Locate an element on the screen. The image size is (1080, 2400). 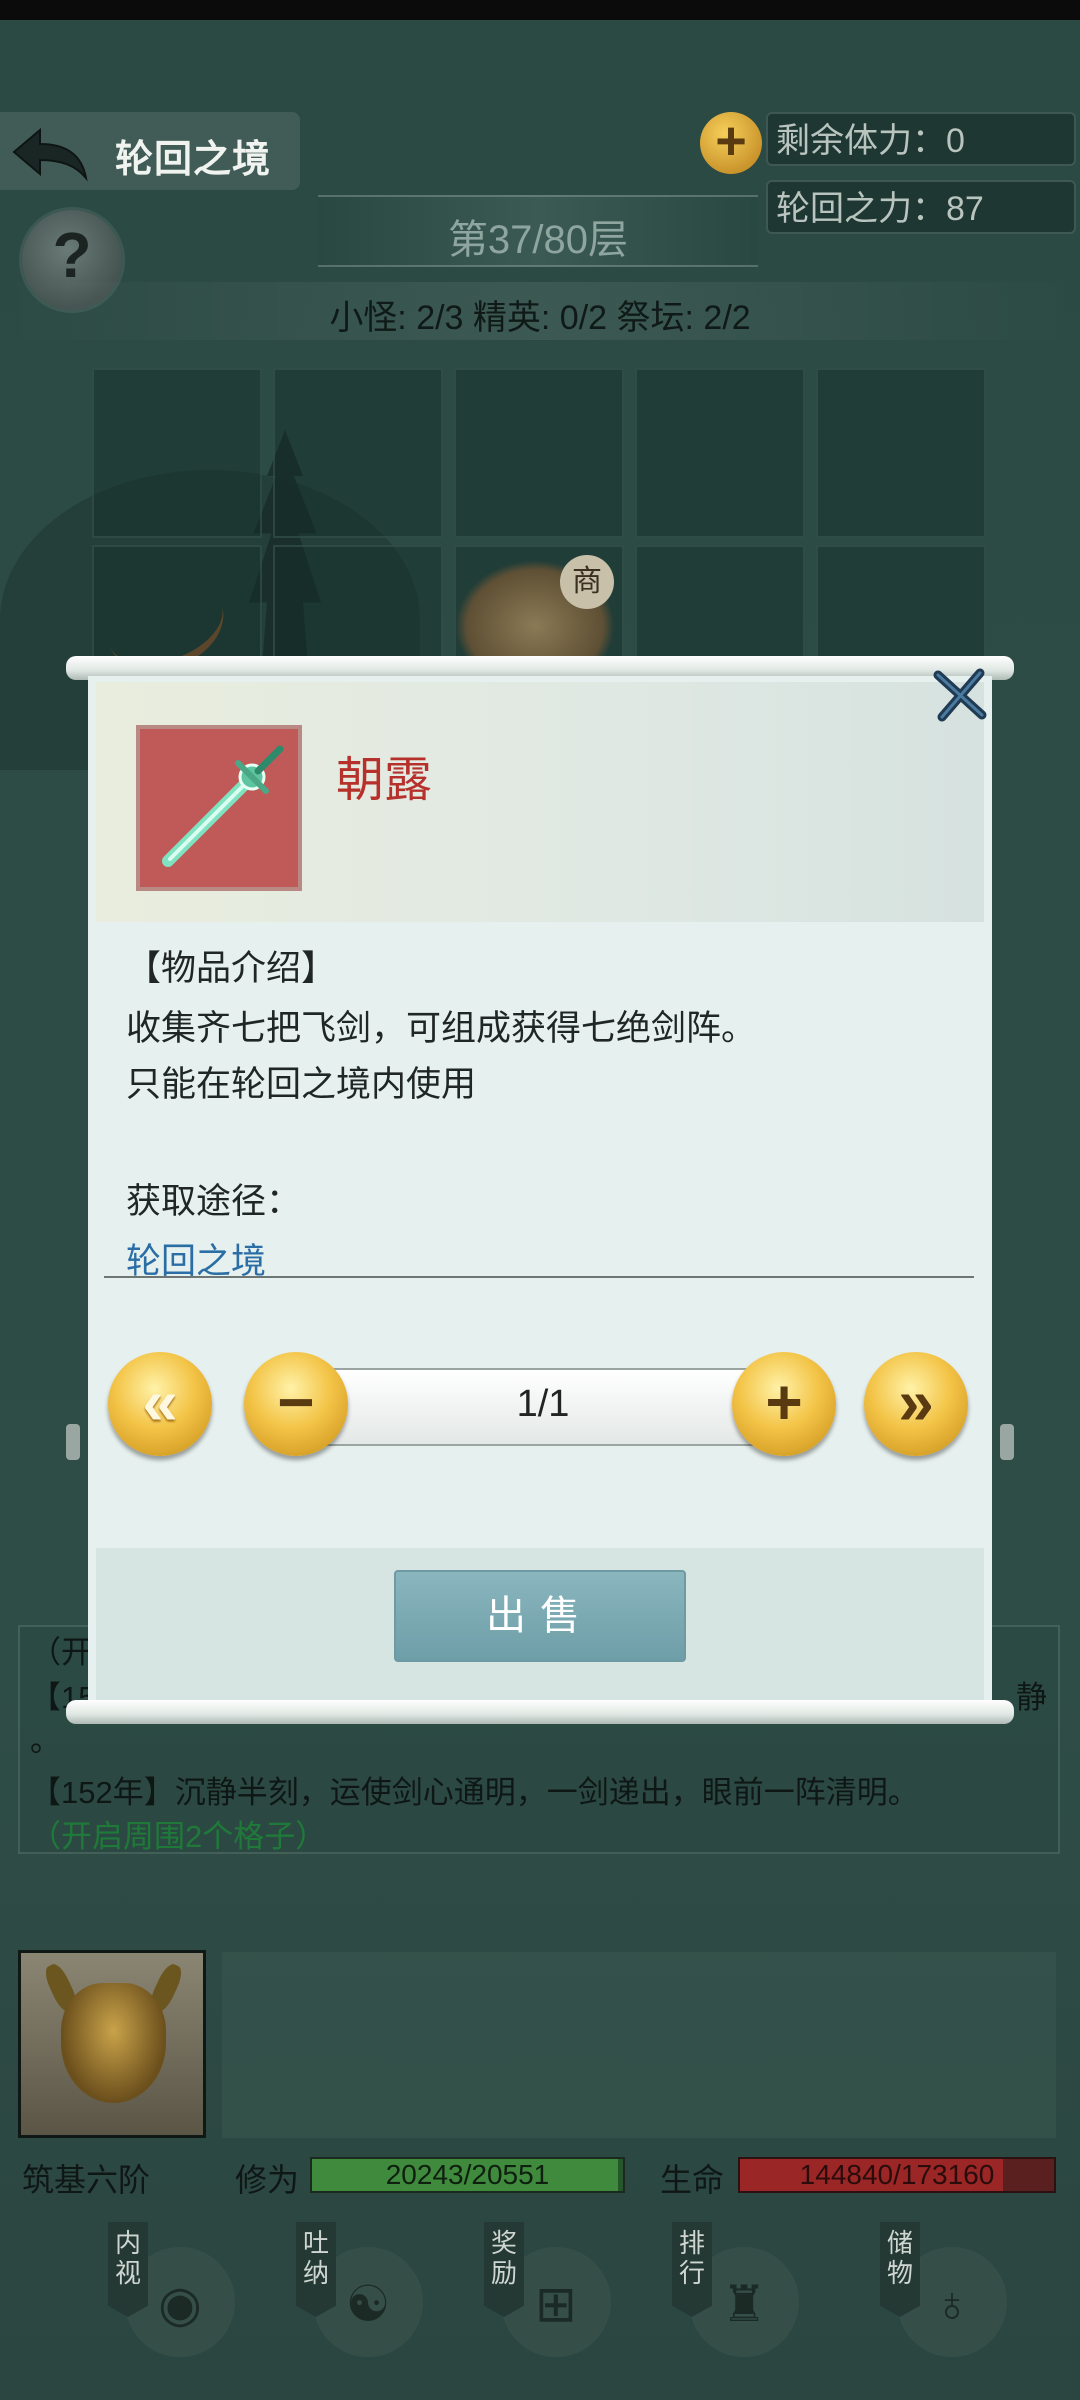
back-arrow-icon is located at coordinates (50, 154).